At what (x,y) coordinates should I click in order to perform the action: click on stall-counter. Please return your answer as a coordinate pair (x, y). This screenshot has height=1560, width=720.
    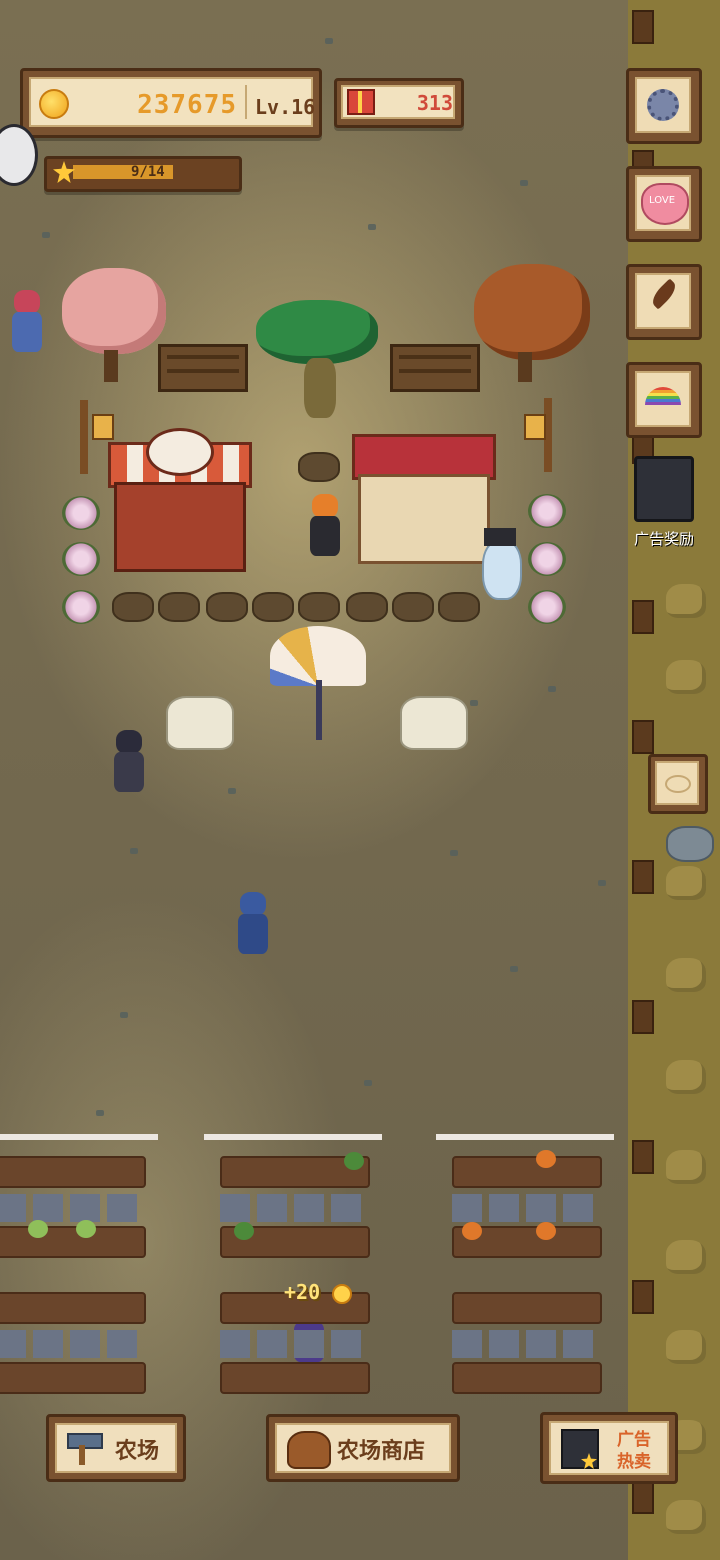
    Looking at the image, I should click on (180, 527).